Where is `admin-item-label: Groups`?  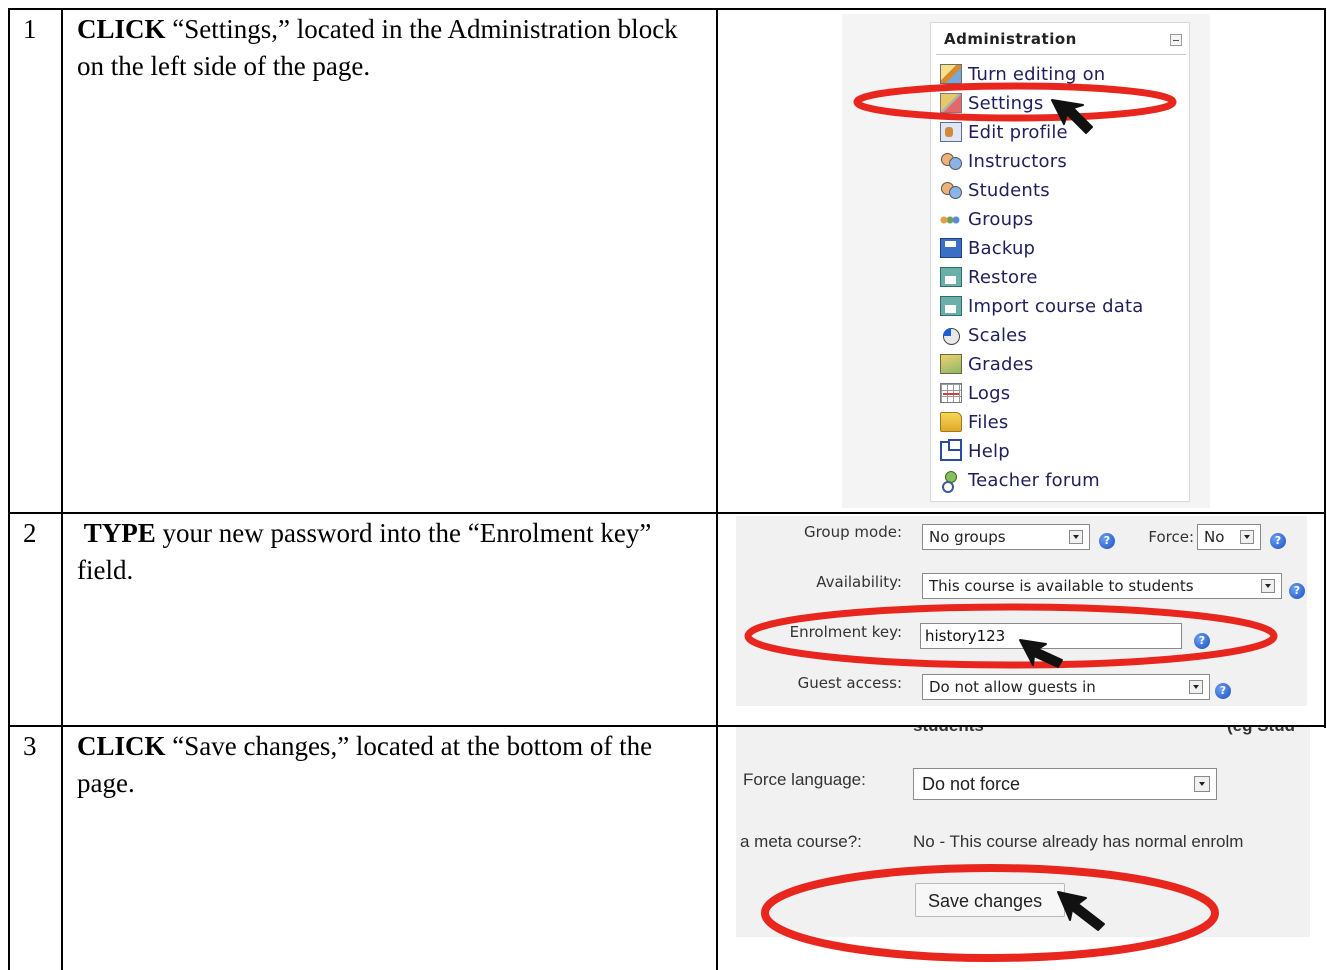 admin-item-label: Groups is located at coordinates (1001, 219).